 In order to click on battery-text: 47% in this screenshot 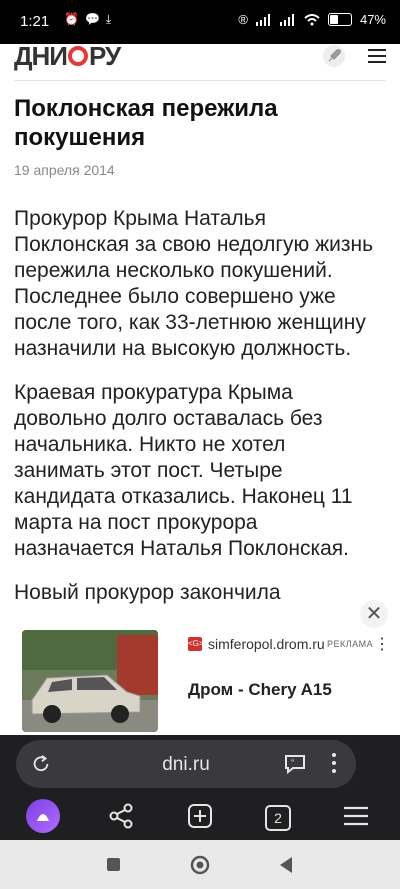, I will do `click(372, 19)`.